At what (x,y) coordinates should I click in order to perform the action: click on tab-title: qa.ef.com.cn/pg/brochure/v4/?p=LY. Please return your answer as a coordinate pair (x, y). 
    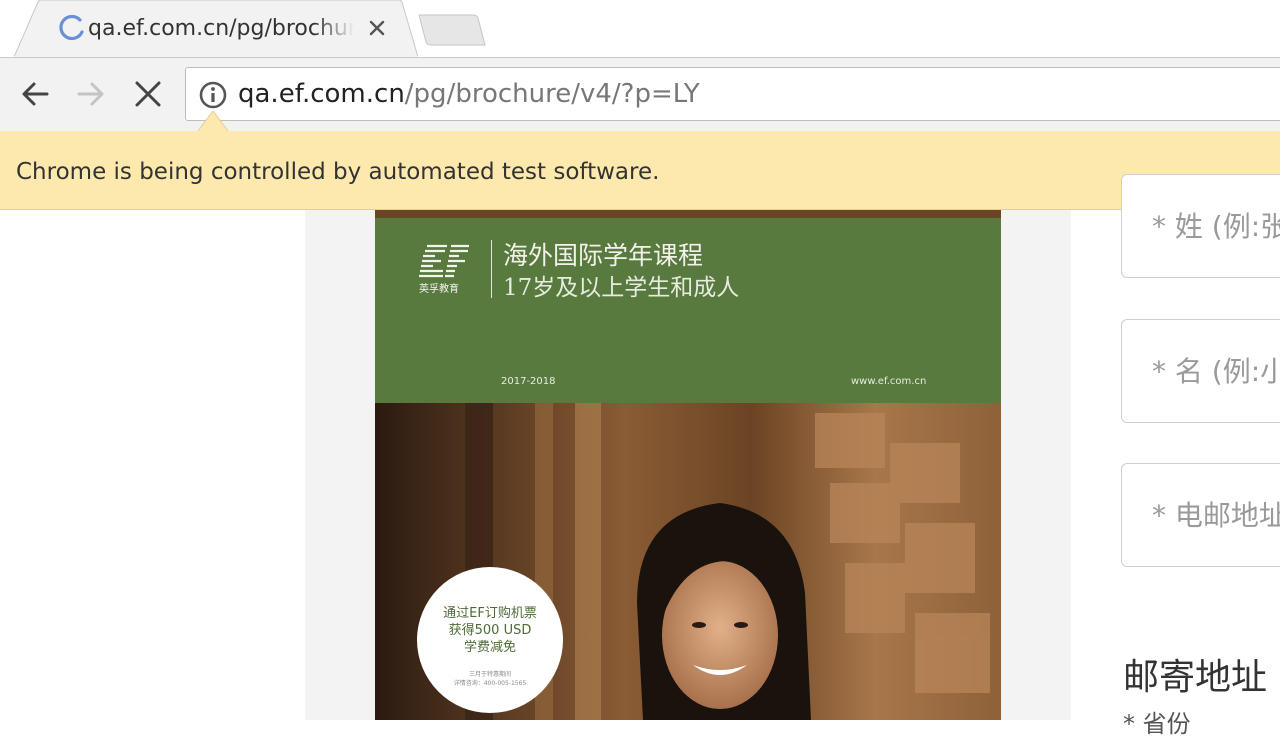
    Looking at the image, I should click on (221, 28).